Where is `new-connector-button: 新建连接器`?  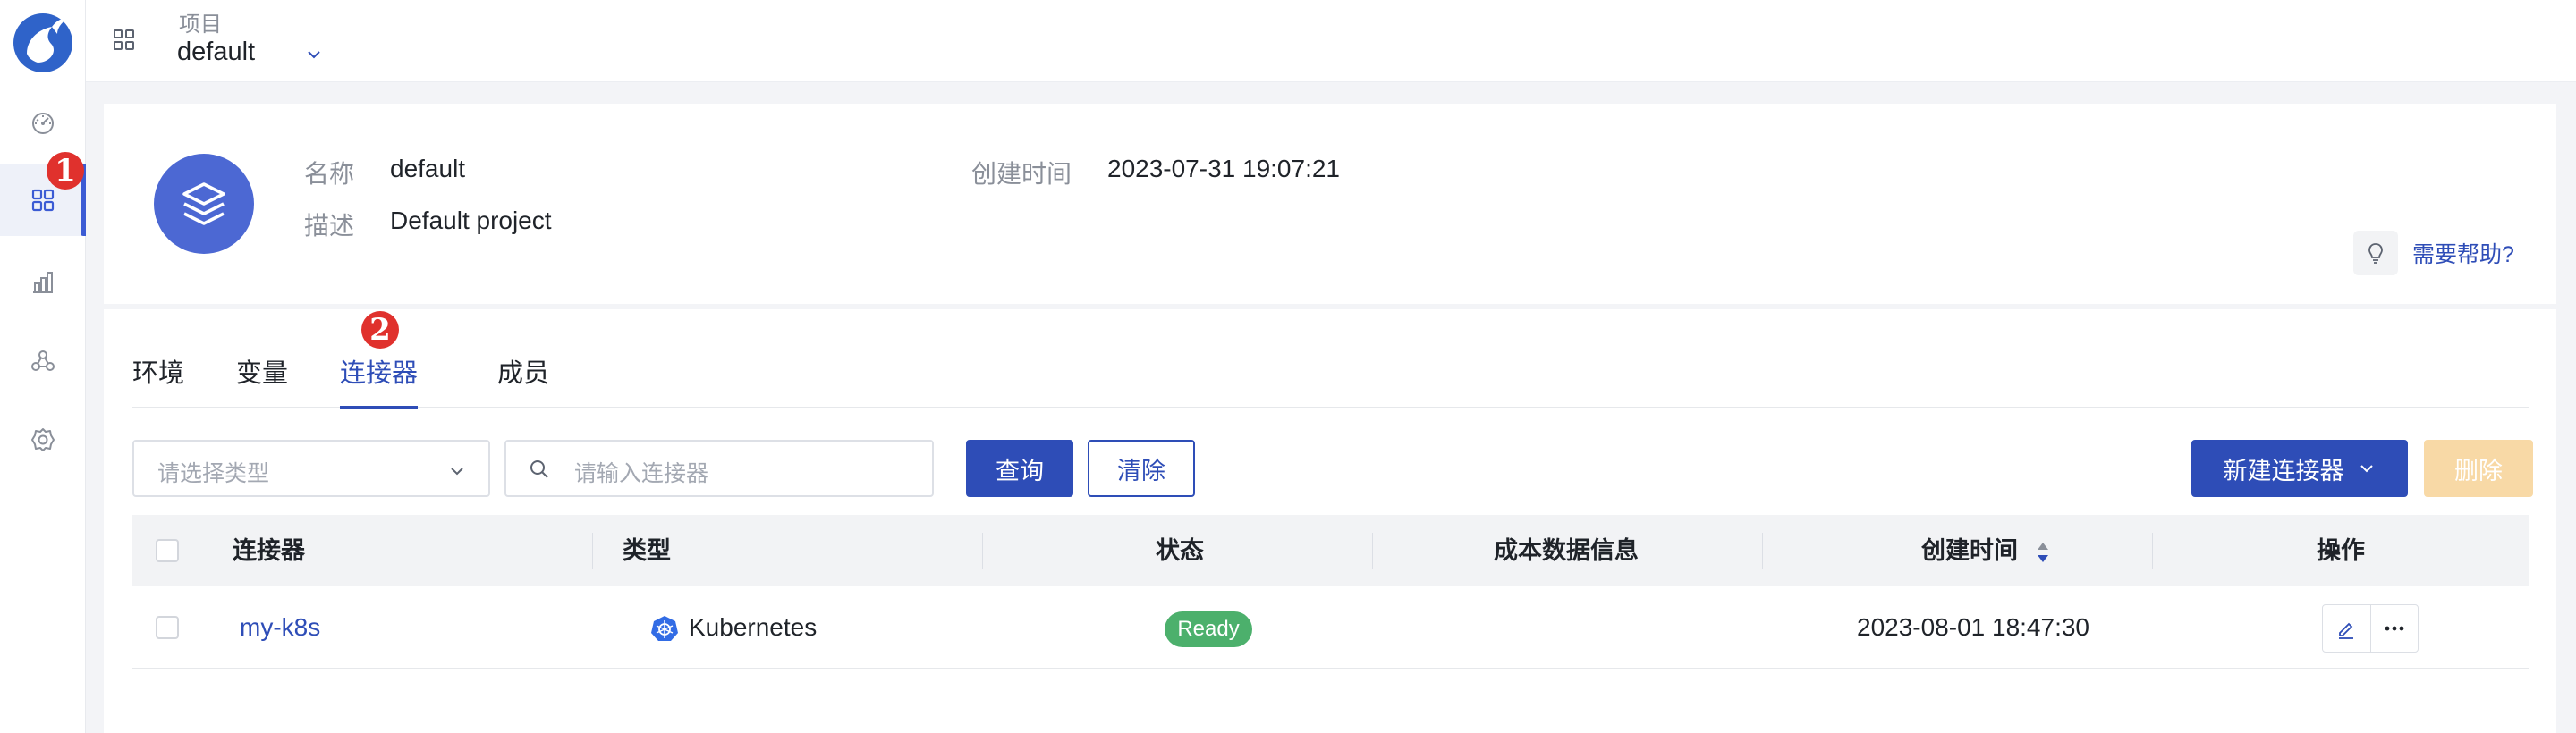 new-connector-button: 新建连接器 is located at coordinates (2299, 469).